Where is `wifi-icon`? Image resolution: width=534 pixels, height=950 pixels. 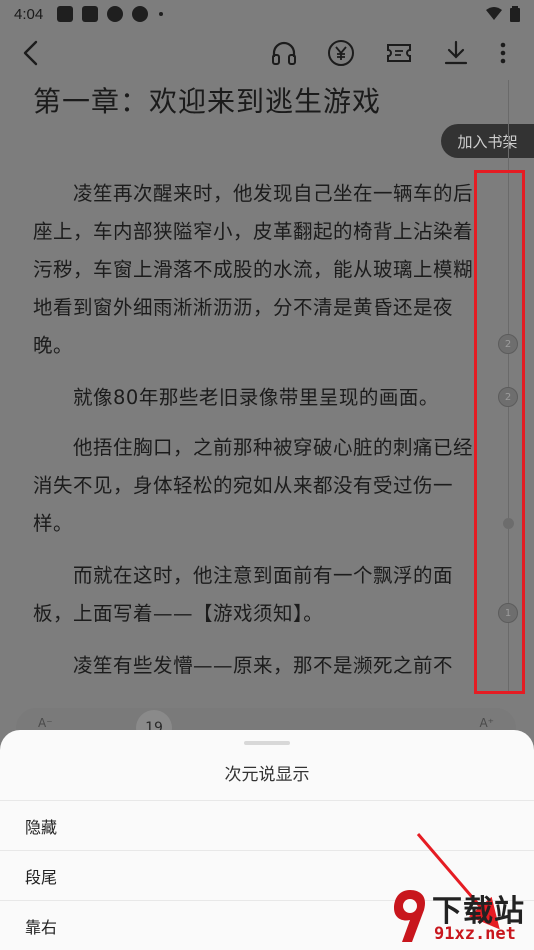 wifi-icon is located at coordinates (494, 13).